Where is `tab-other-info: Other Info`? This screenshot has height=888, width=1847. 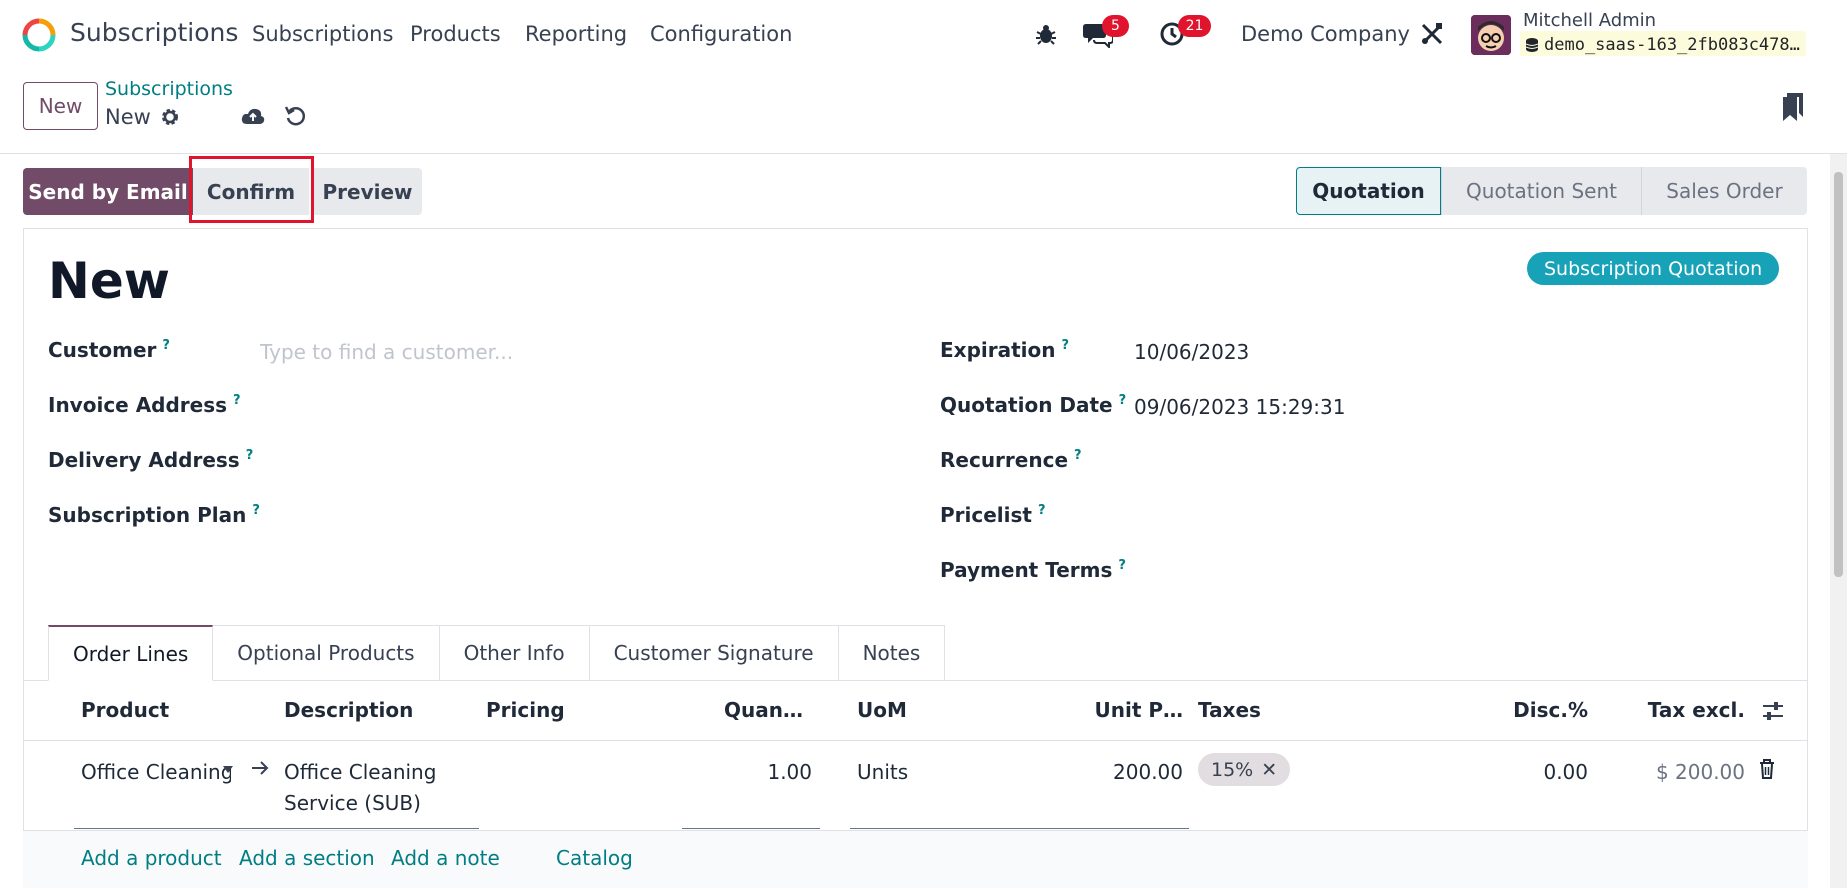
tab-other-info: Other Info is located at coordinates (514, 653).